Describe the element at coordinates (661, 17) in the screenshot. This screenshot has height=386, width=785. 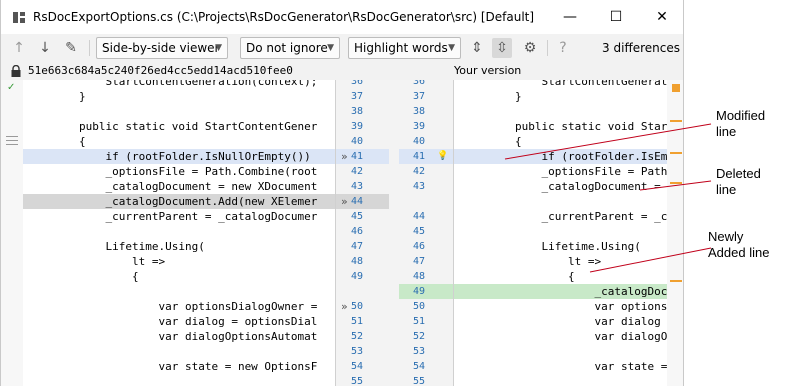
I see `close-button: ✕` at that location.